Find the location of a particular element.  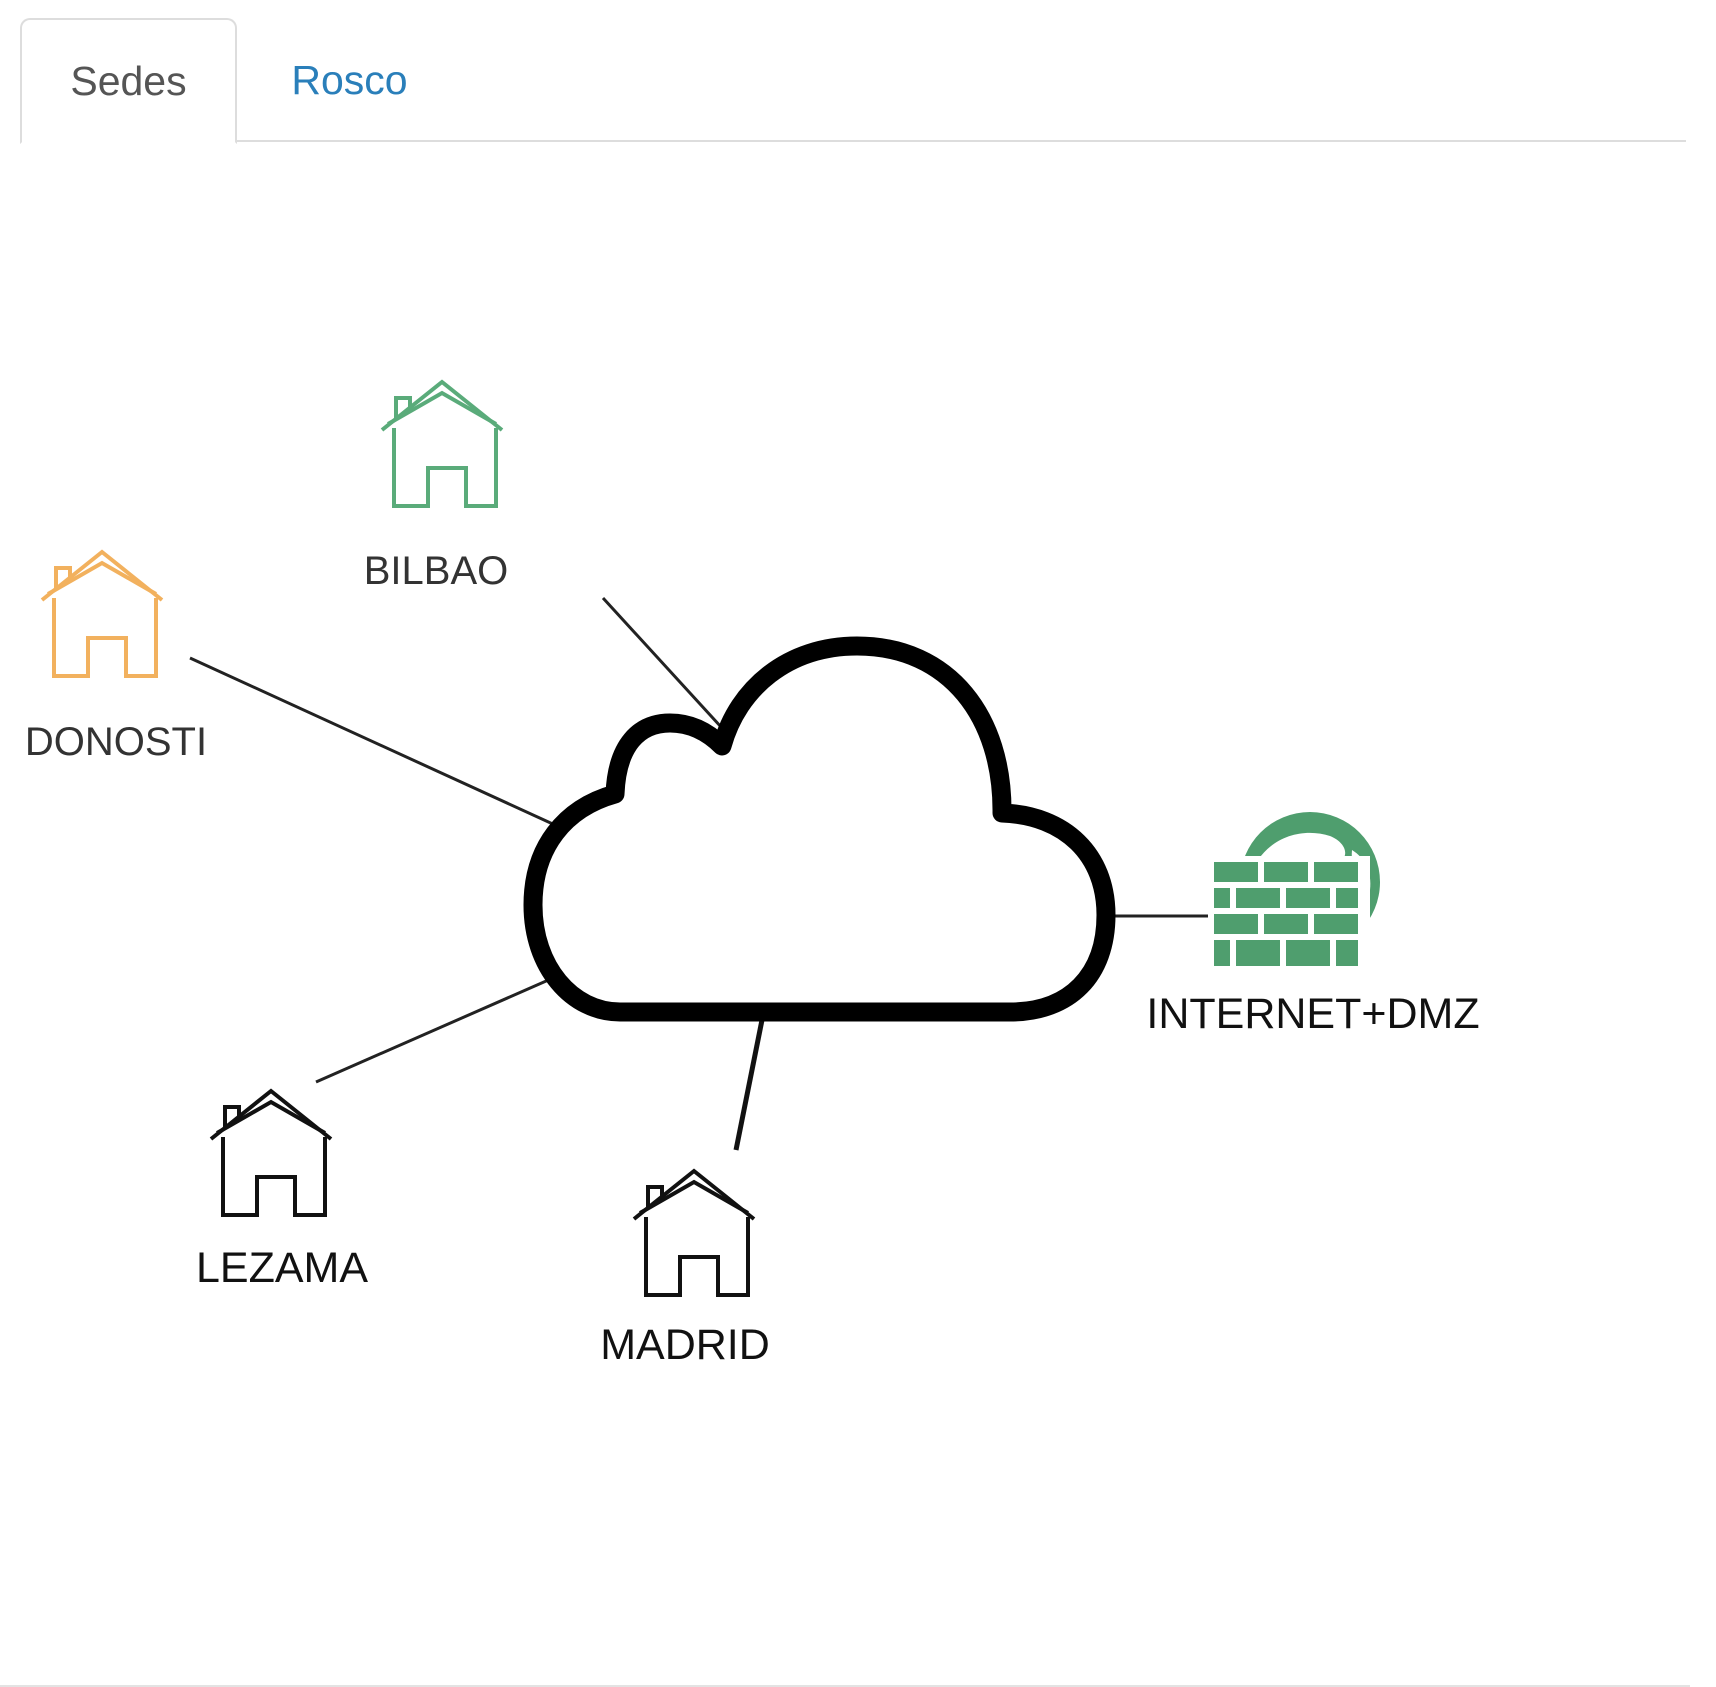

link-lezama-cloud is located at coordinates (434, 1030).